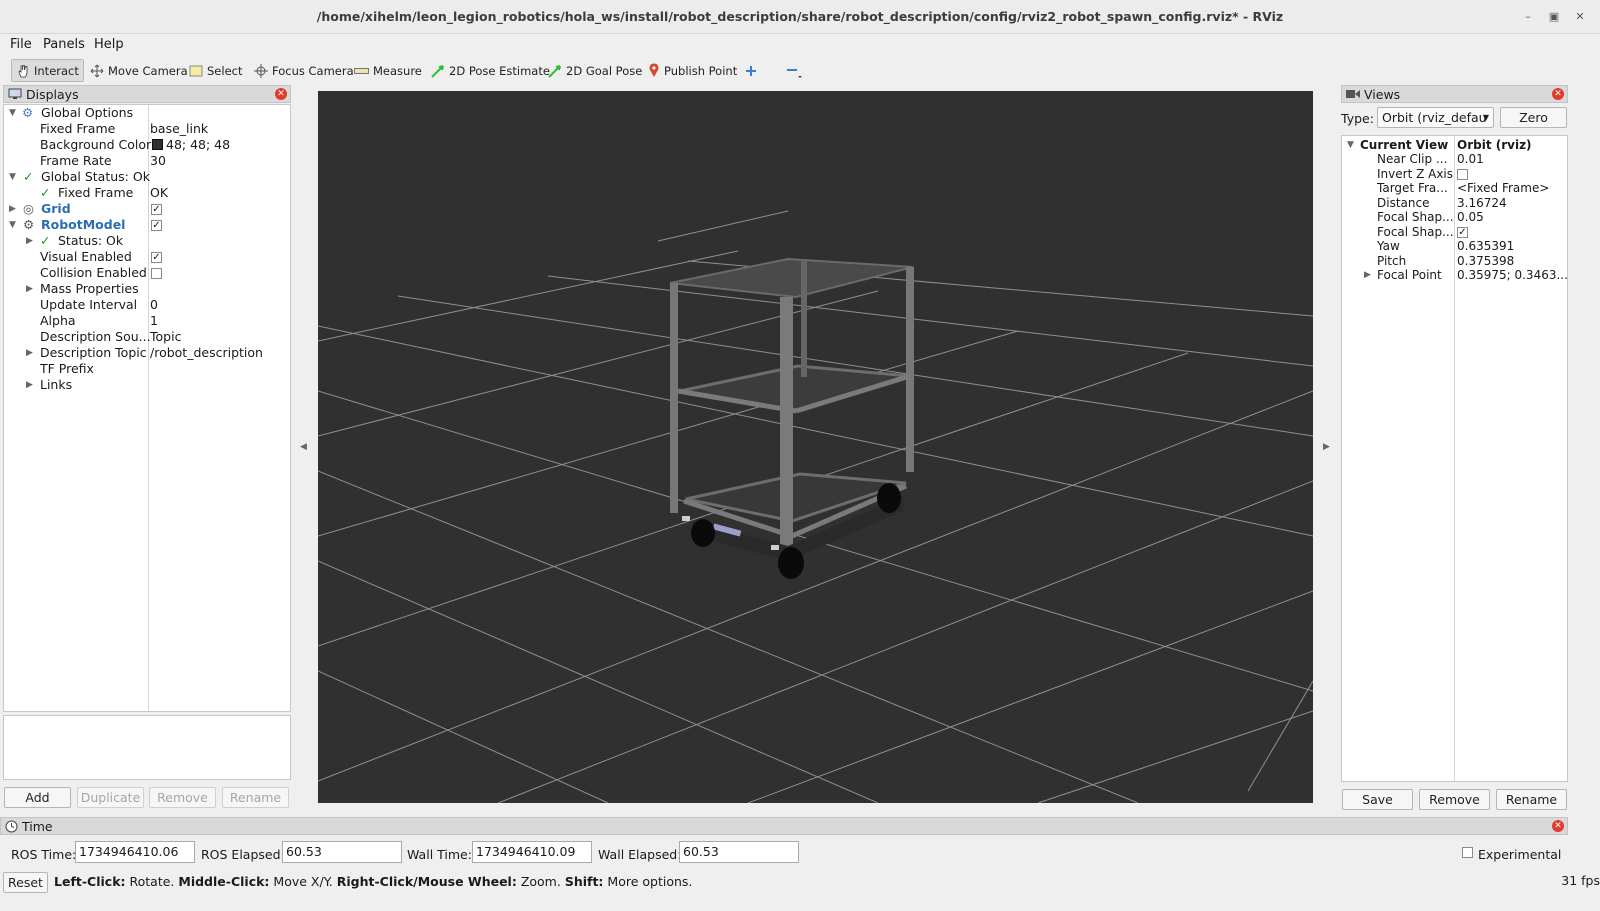  I want to click on minimize-icon: –, so click(1528, 17).